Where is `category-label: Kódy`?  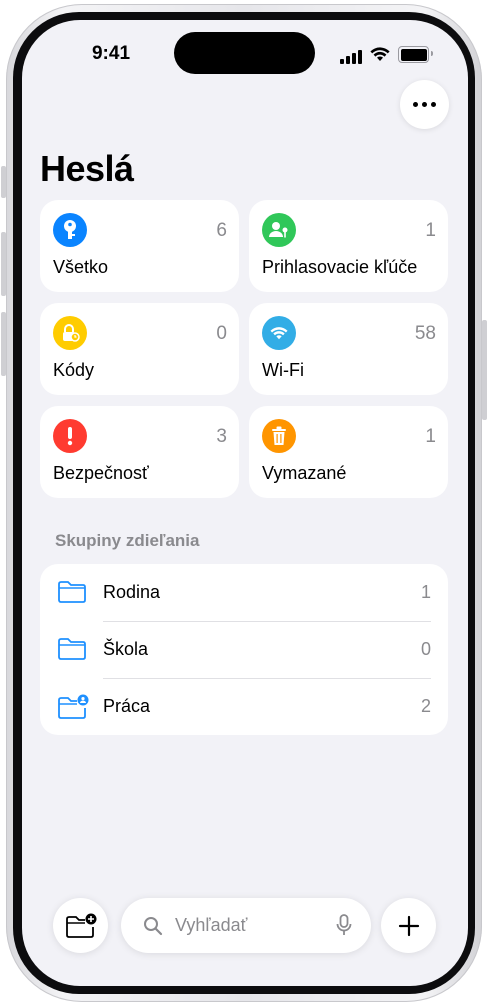
category-label: Kódy is located at coordinates (74, 370).